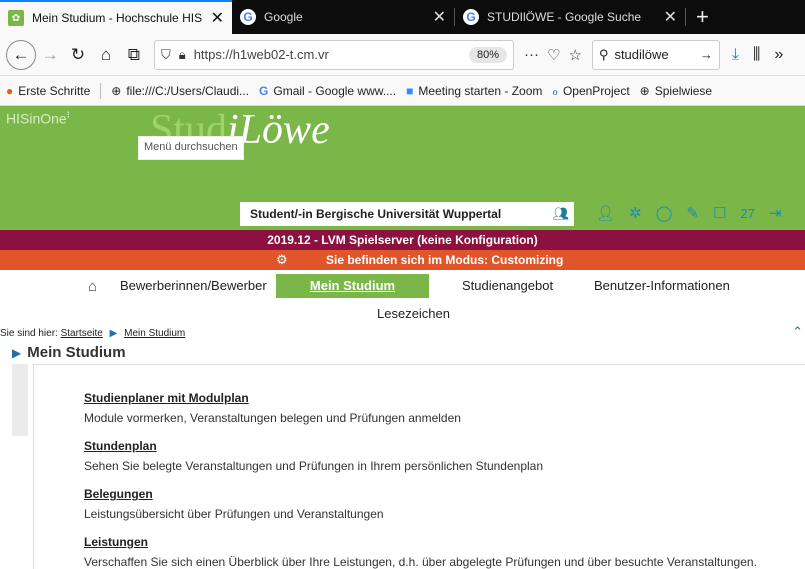 This screenshot has width=805, height=569. I want to click on url-text: https://h1web02-t.cm.vr, so click(329, 54).